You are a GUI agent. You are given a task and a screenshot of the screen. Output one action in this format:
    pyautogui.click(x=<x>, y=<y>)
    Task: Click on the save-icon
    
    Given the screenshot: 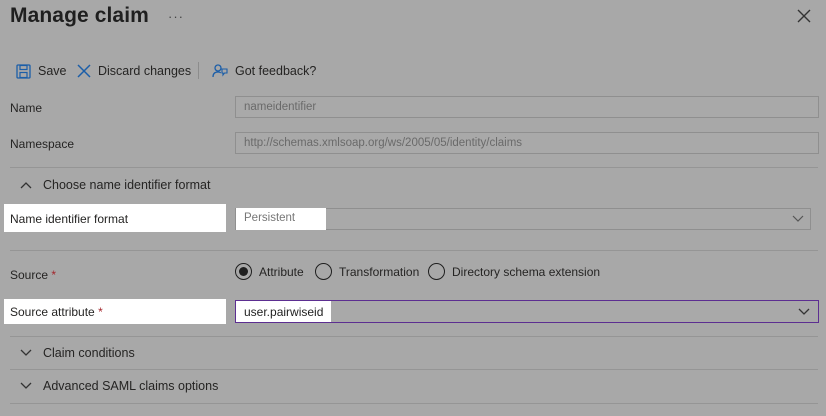 What is the action you would take?
    pyautogui.click(x=23, y=71)
    